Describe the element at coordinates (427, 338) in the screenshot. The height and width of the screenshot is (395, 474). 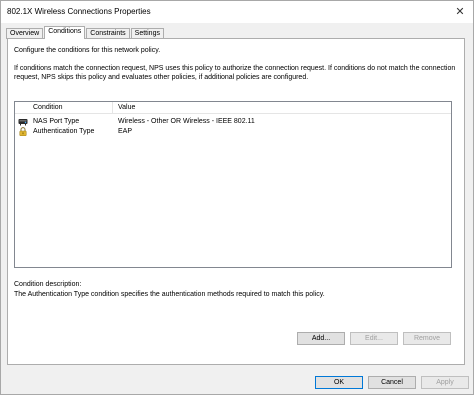
I see `remove-button: Remove` at that location.